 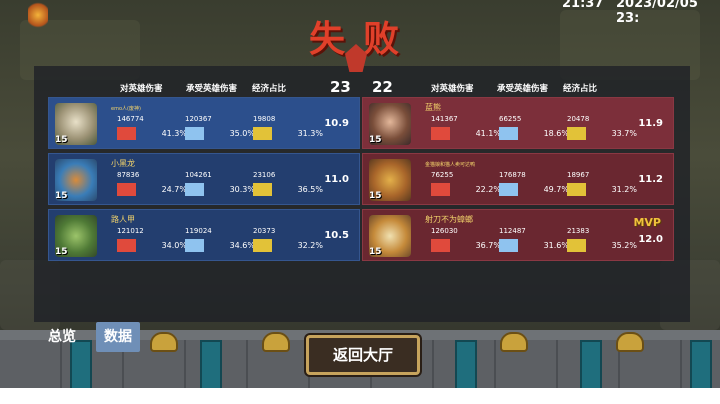 What do you see at coordinates (310, 189) in the screenshot?
I see `economy-share-percent: 36.5%` at bounding box center [310, 189].